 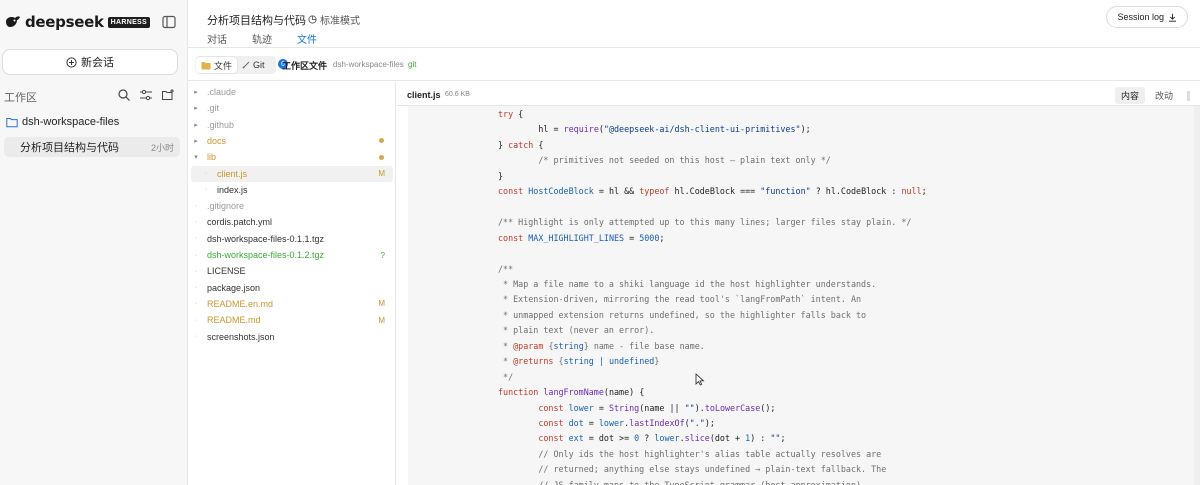 What do you see at coordinates (168, 95) in the screenshot?
I see `new-folder-icon` at bounding box center [168, 95].